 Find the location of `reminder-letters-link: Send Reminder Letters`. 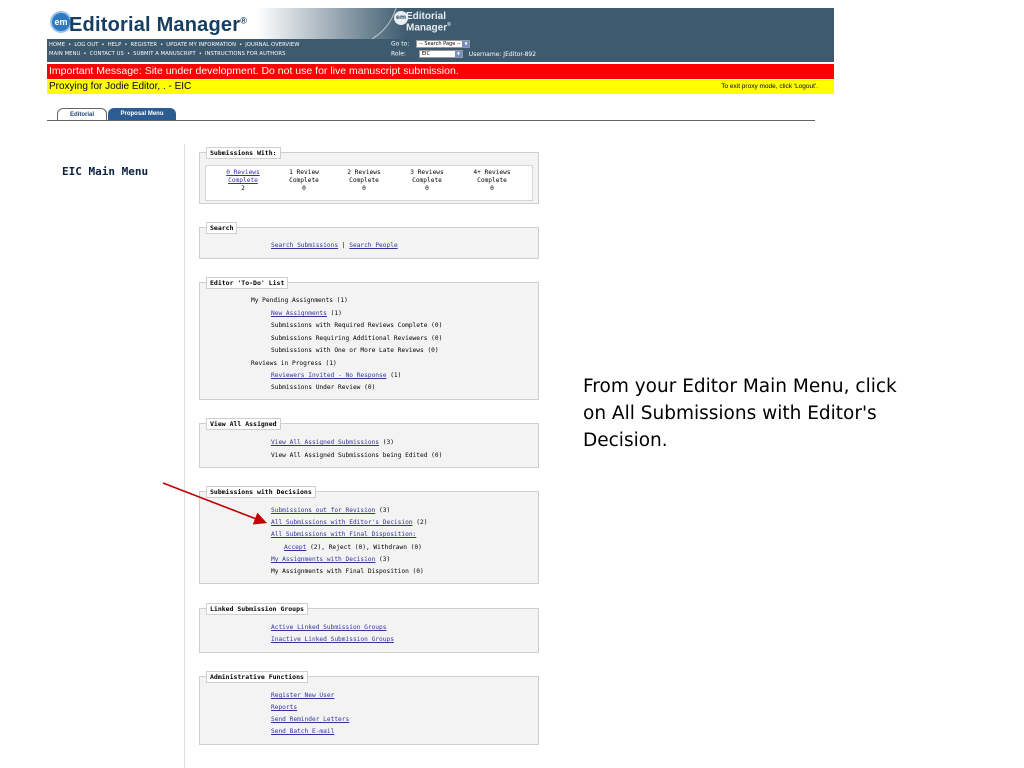

reminder-letters-link: Send Reminder Letters is located at coordinates (310, 719).